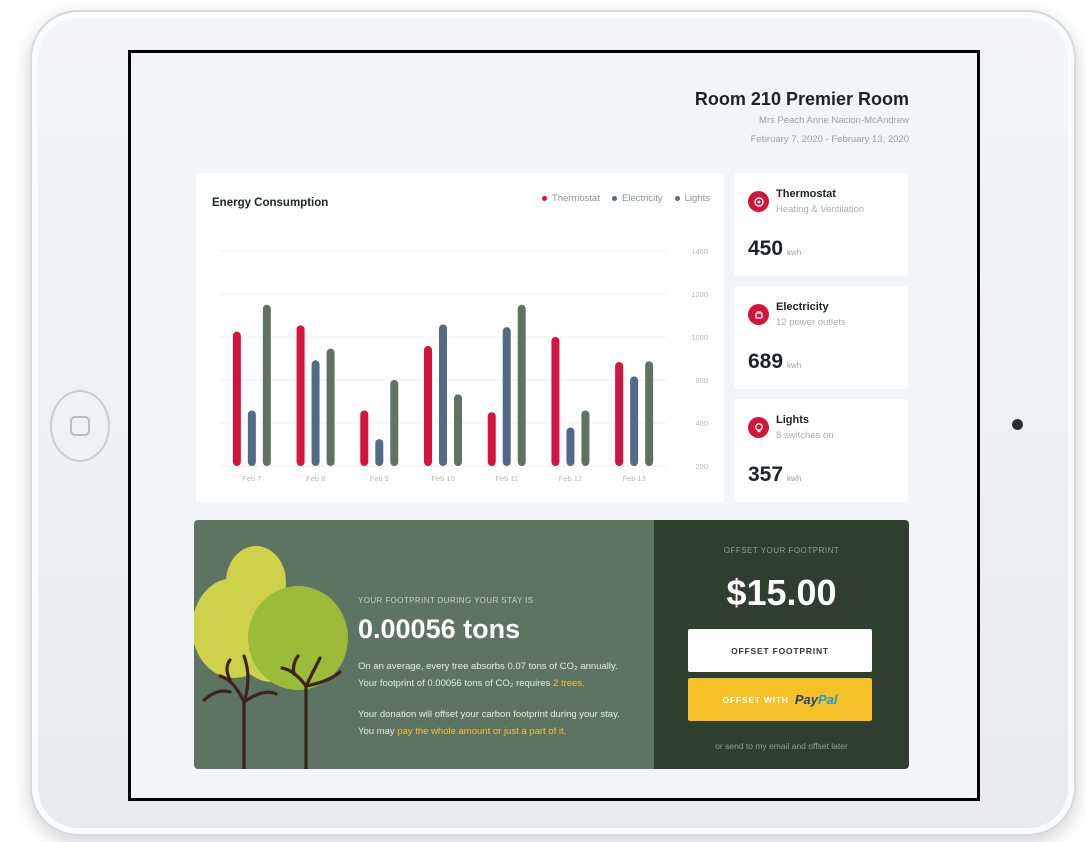  What do you see at coordinates (781, 746) in the screenshot?
I see `email-offset-later-link: or send to my email and offset later` at bounding box center [781, 746].